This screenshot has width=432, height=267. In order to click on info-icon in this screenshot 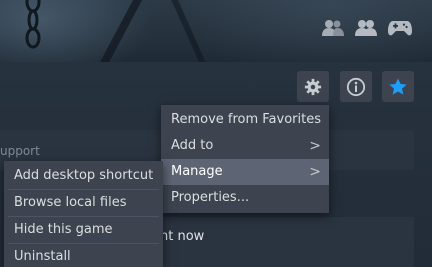, I will do `click(356, 86)`.